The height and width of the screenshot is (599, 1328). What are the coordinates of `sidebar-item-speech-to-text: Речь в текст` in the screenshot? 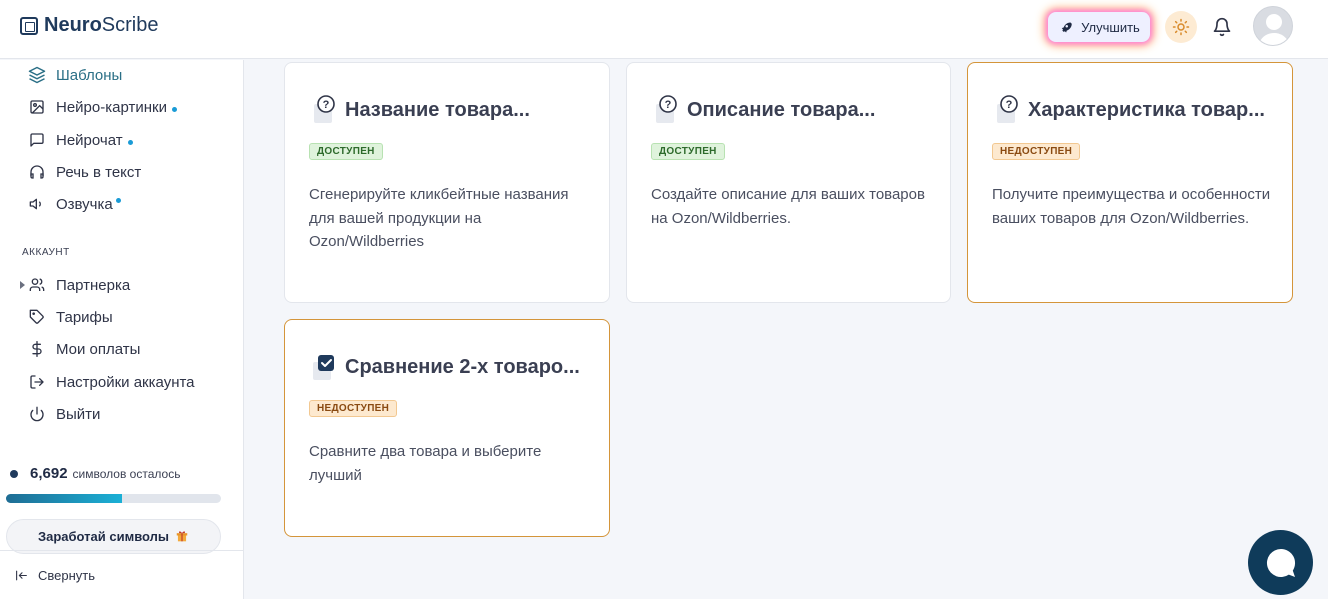 It's located at (84, 172).